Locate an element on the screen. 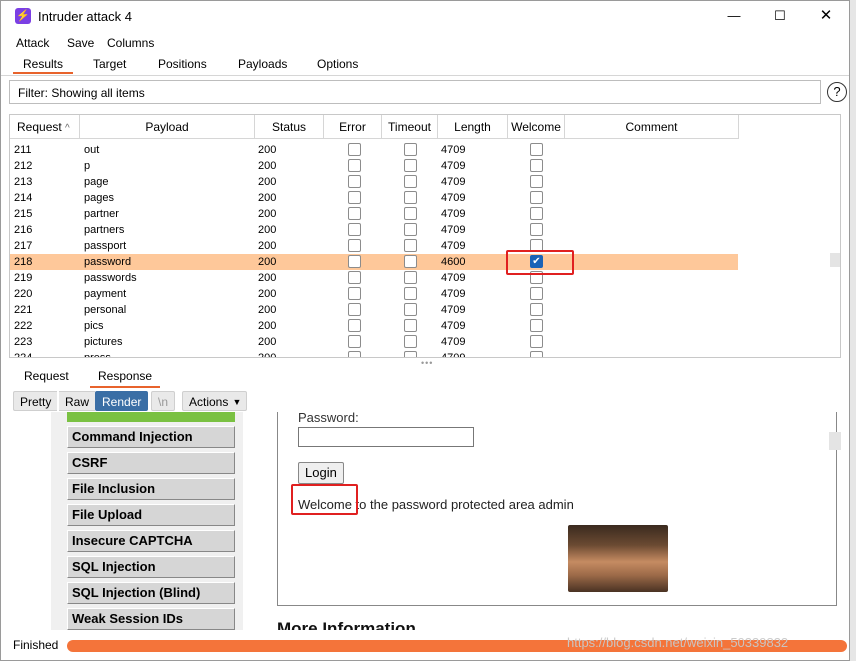 The height and width of the screenshot is (661, 856). cell-payload: passport is located at coordinates (105, 246).